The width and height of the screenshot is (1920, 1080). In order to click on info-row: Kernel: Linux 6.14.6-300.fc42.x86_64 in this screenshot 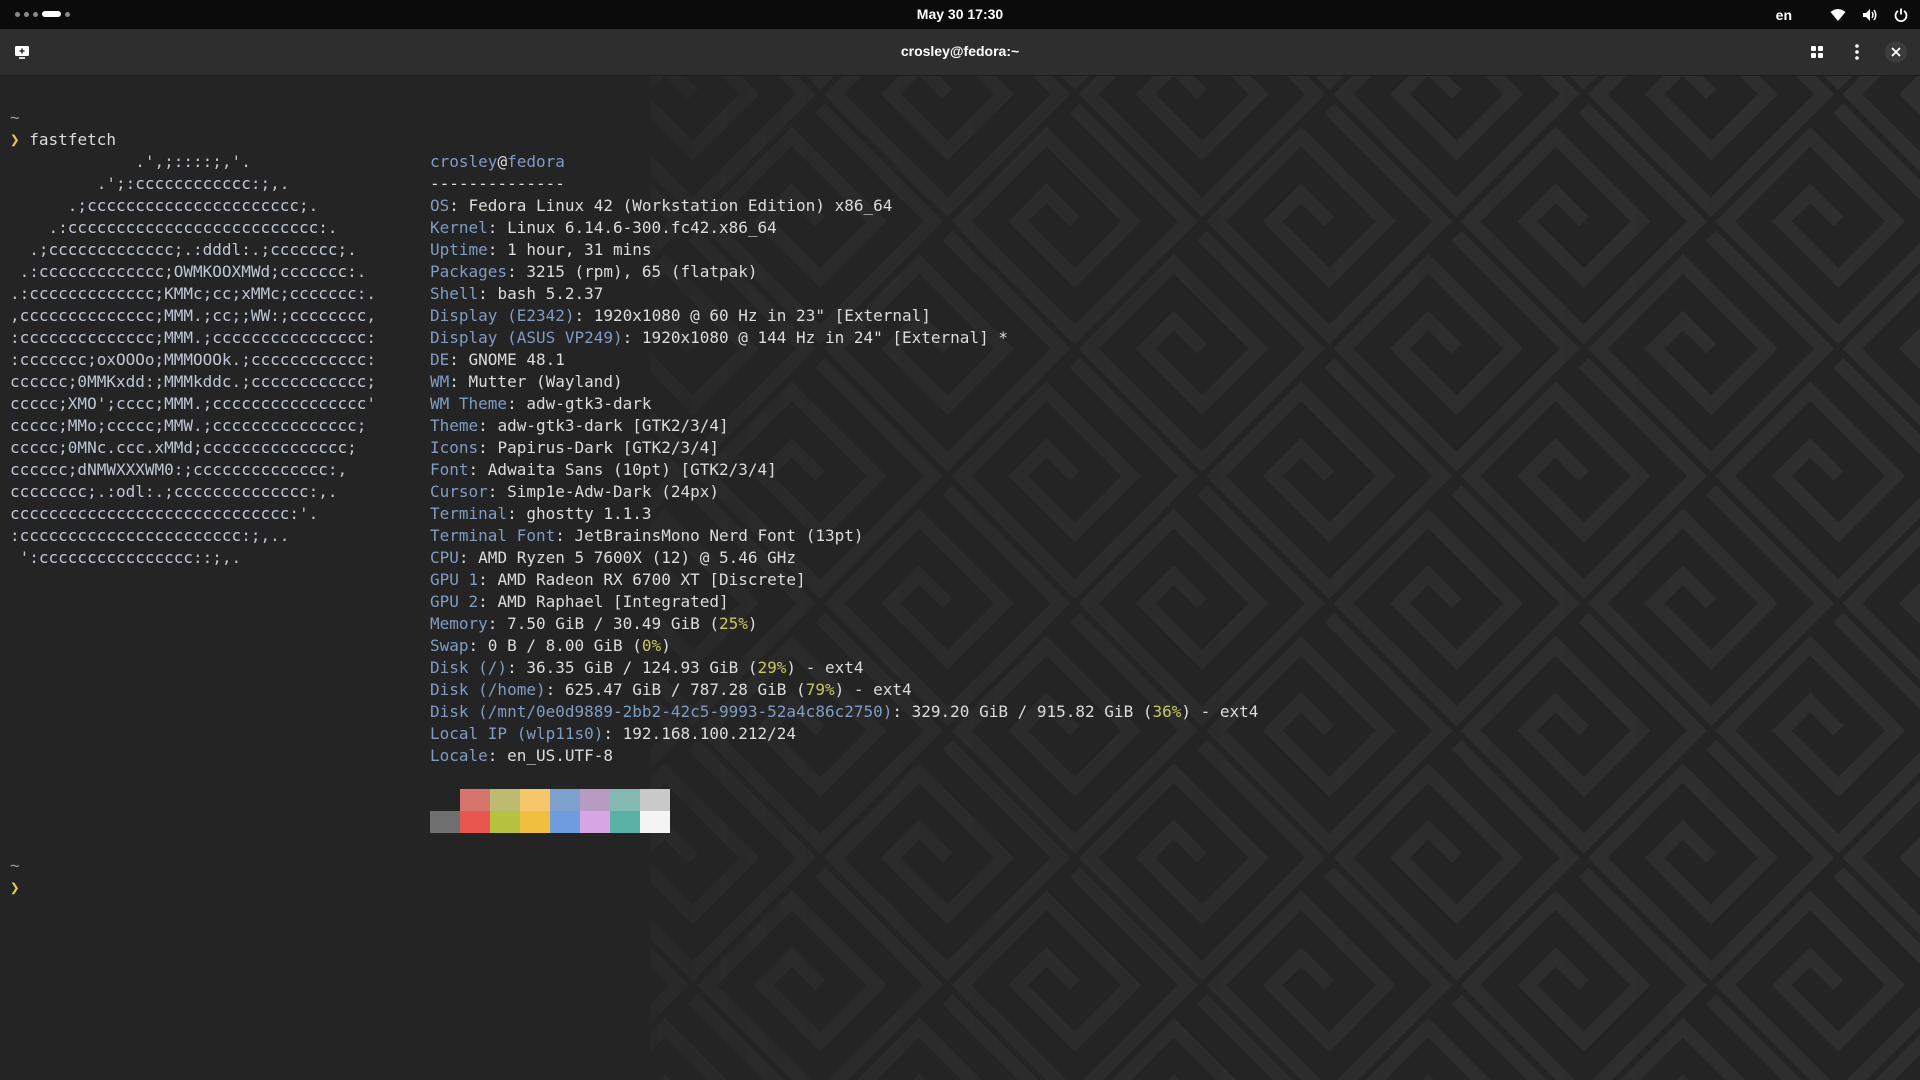, I will do `click(603, 228)`.